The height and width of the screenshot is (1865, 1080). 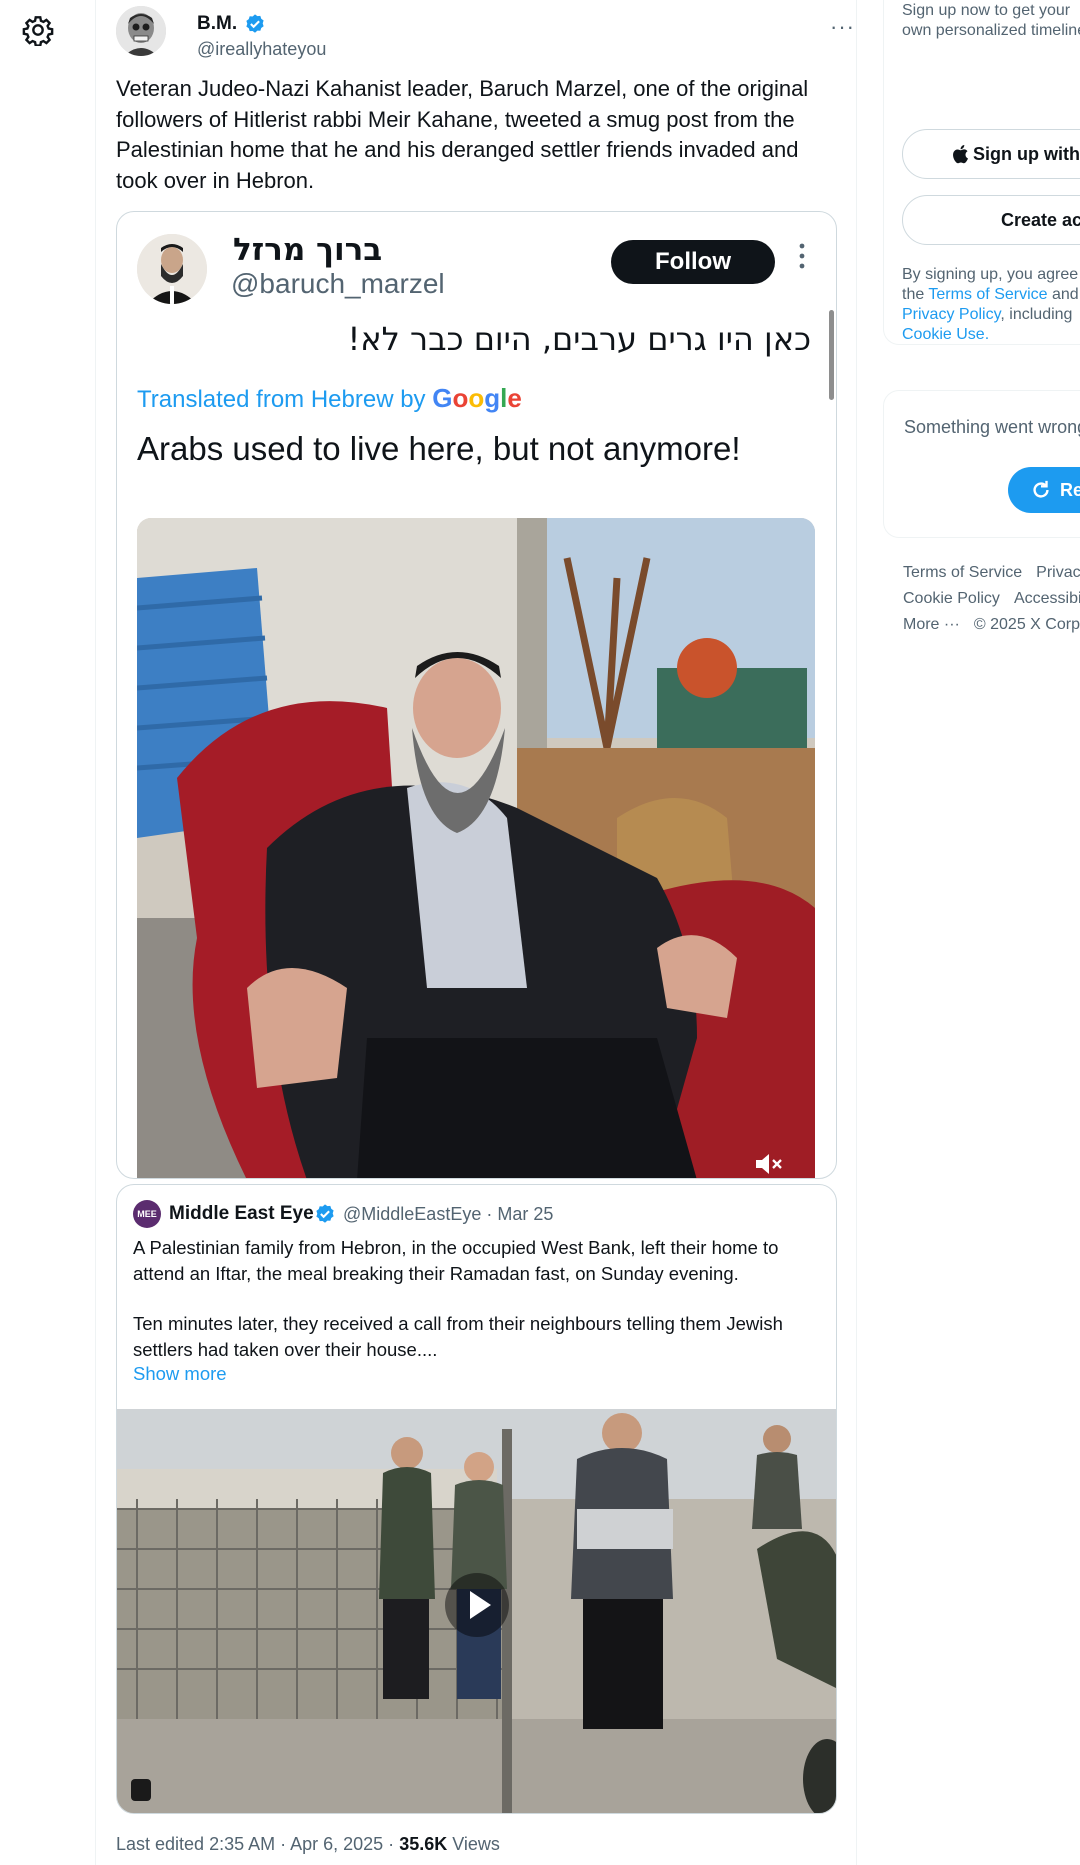 What do you see at coordinates (338, 283) in the screenshot?
I see `embed-handle: @baruch_marzel` at bounding box center [338, 283].